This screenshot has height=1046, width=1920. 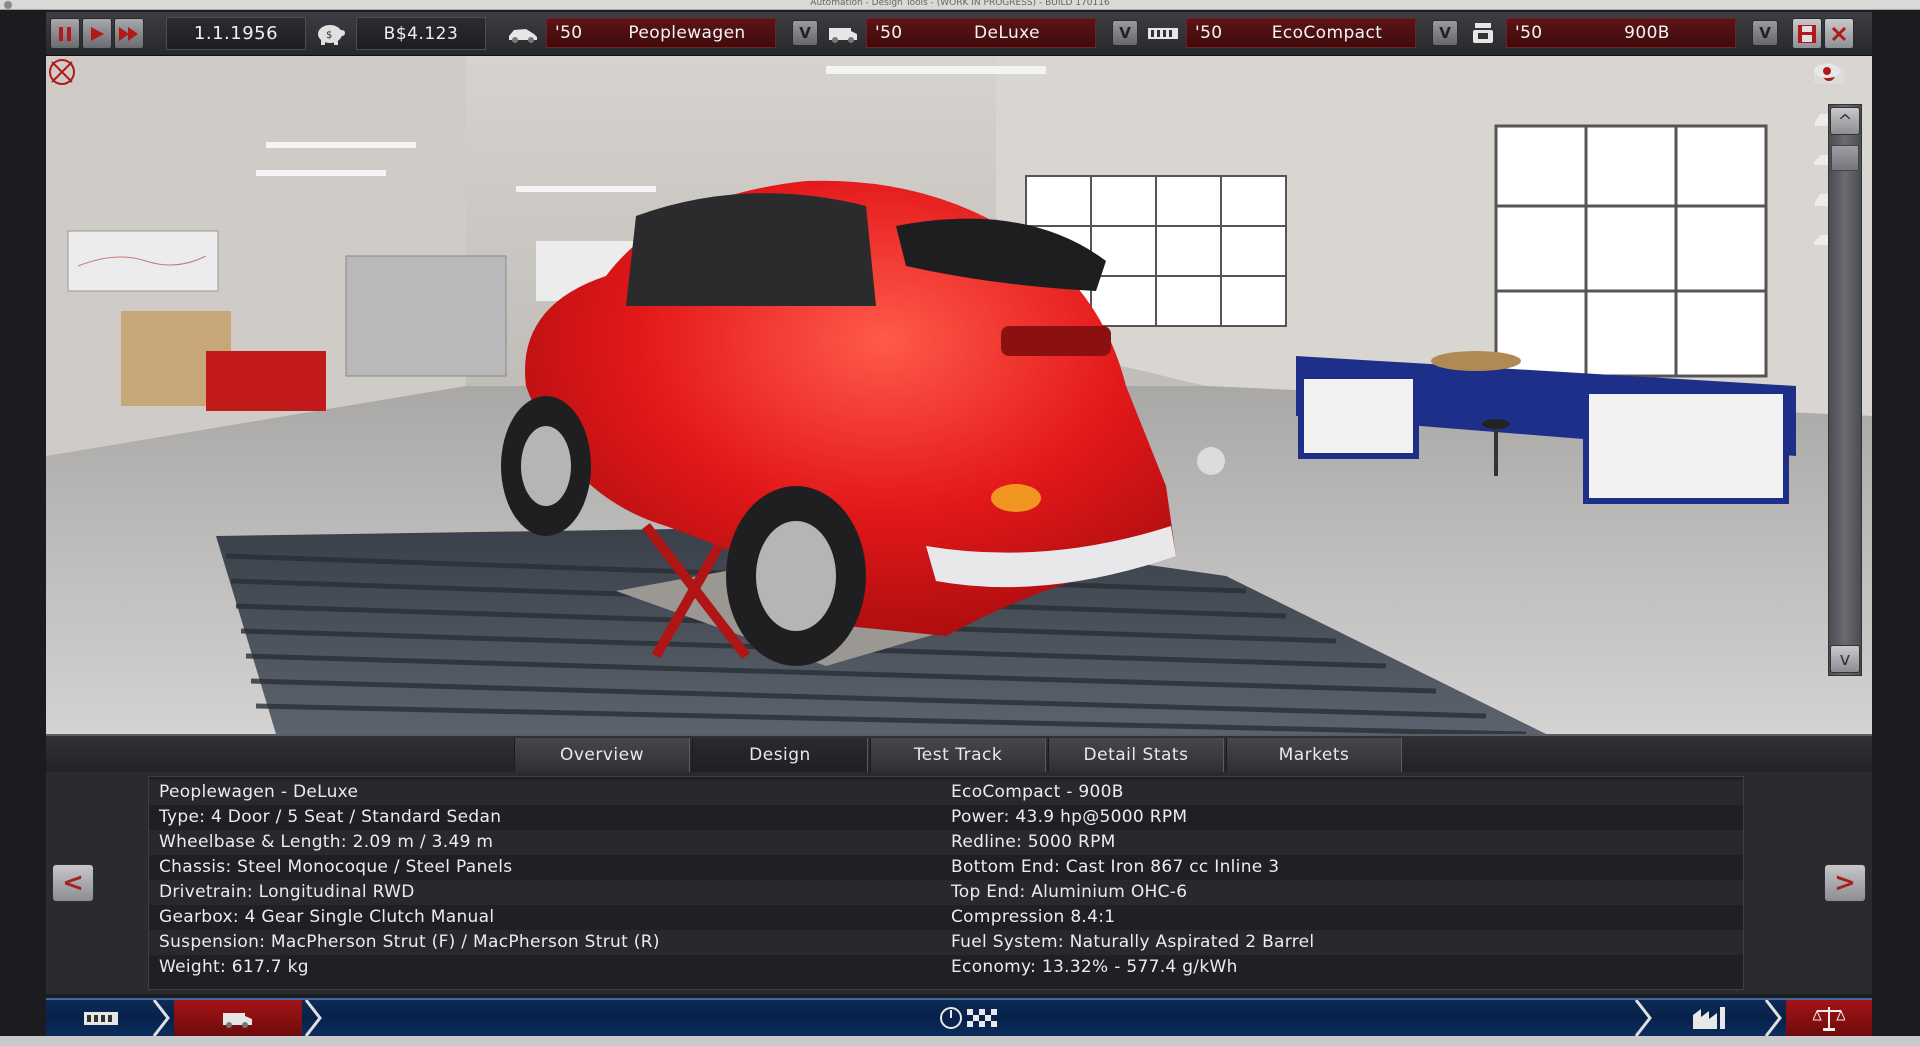 What do you see at coordinates (1163, 33) in the screenshot?
I see `engine-family-icon` at bounding box center [1163, 33].